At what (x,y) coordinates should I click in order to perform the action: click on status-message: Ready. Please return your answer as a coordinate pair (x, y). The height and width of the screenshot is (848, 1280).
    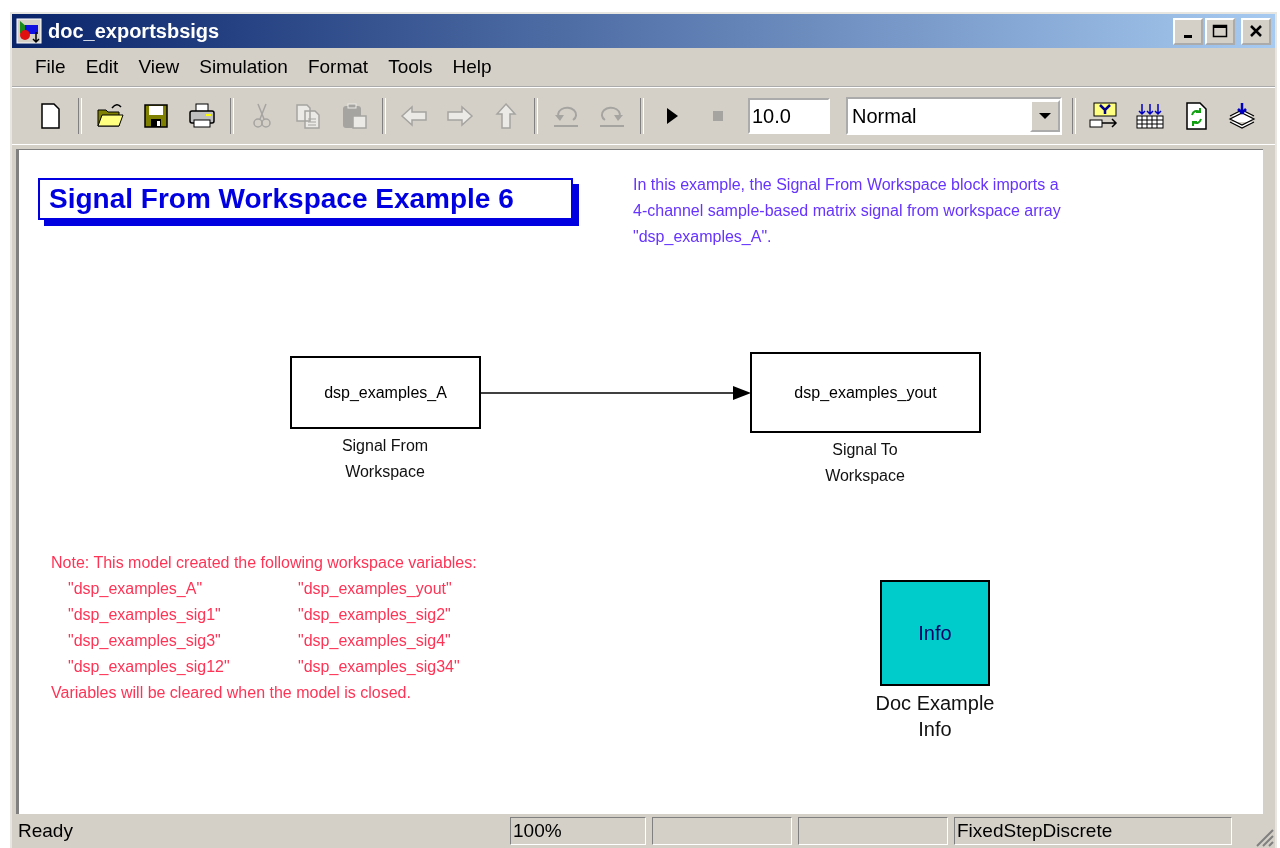
    Looking at the image, I should click on (45, 831).